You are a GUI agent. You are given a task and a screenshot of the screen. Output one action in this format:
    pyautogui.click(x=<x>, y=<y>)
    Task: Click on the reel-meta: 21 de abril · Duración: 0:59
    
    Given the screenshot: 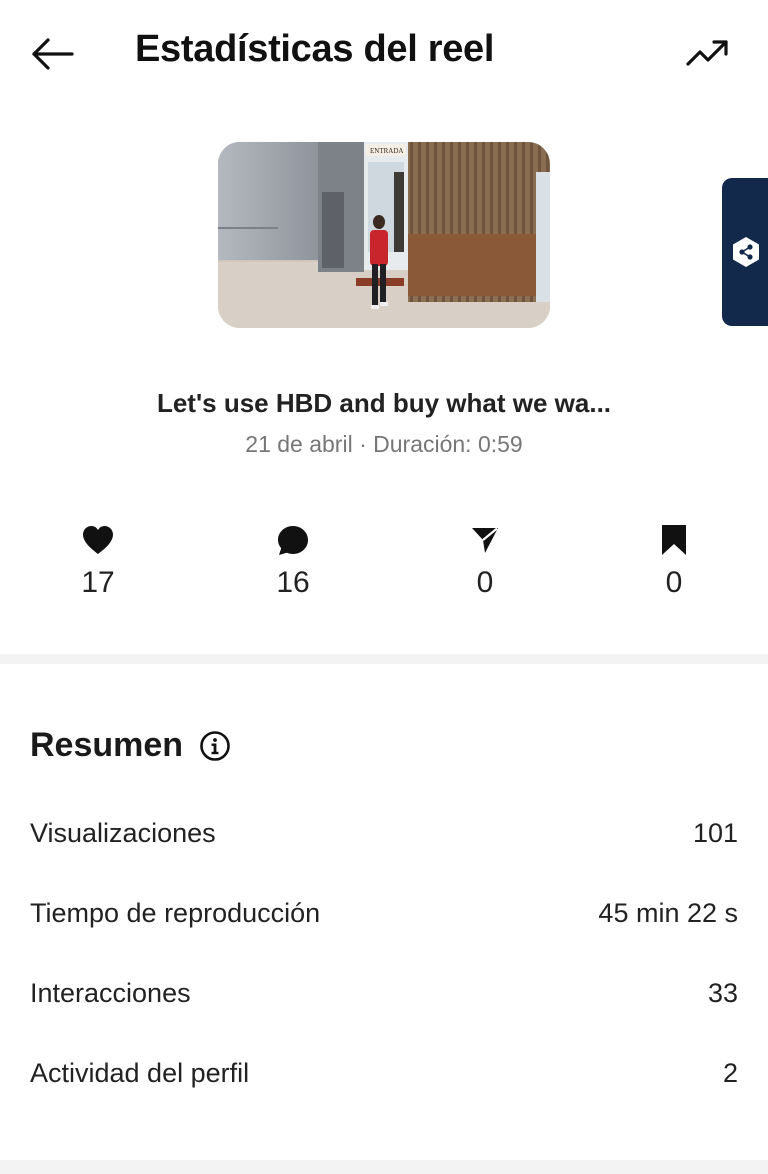 What is the action you would take?
    pyautogui.click(x=384, y=444)
    